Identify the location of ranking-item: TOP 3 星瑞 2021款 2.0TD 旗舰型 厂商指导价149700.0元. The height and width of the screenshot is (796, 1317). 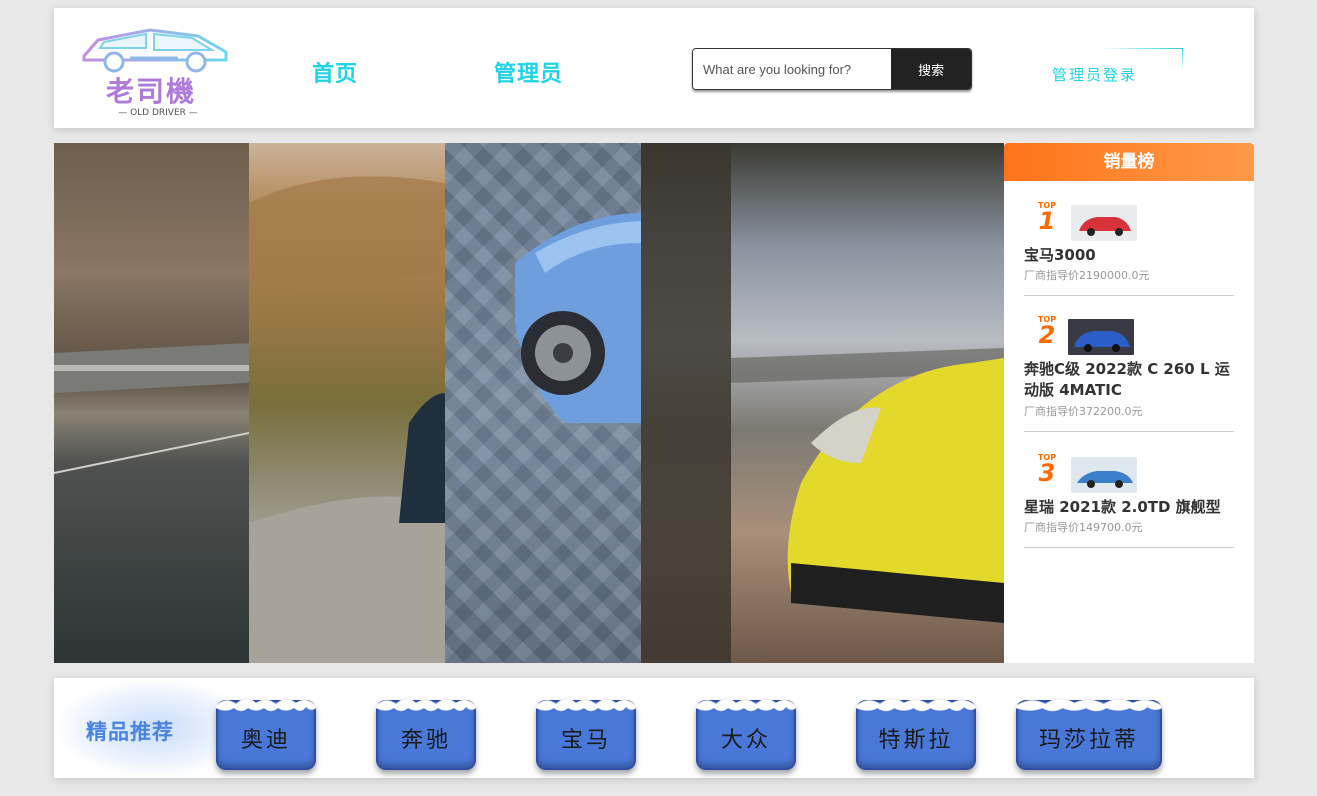
(1129, 500).